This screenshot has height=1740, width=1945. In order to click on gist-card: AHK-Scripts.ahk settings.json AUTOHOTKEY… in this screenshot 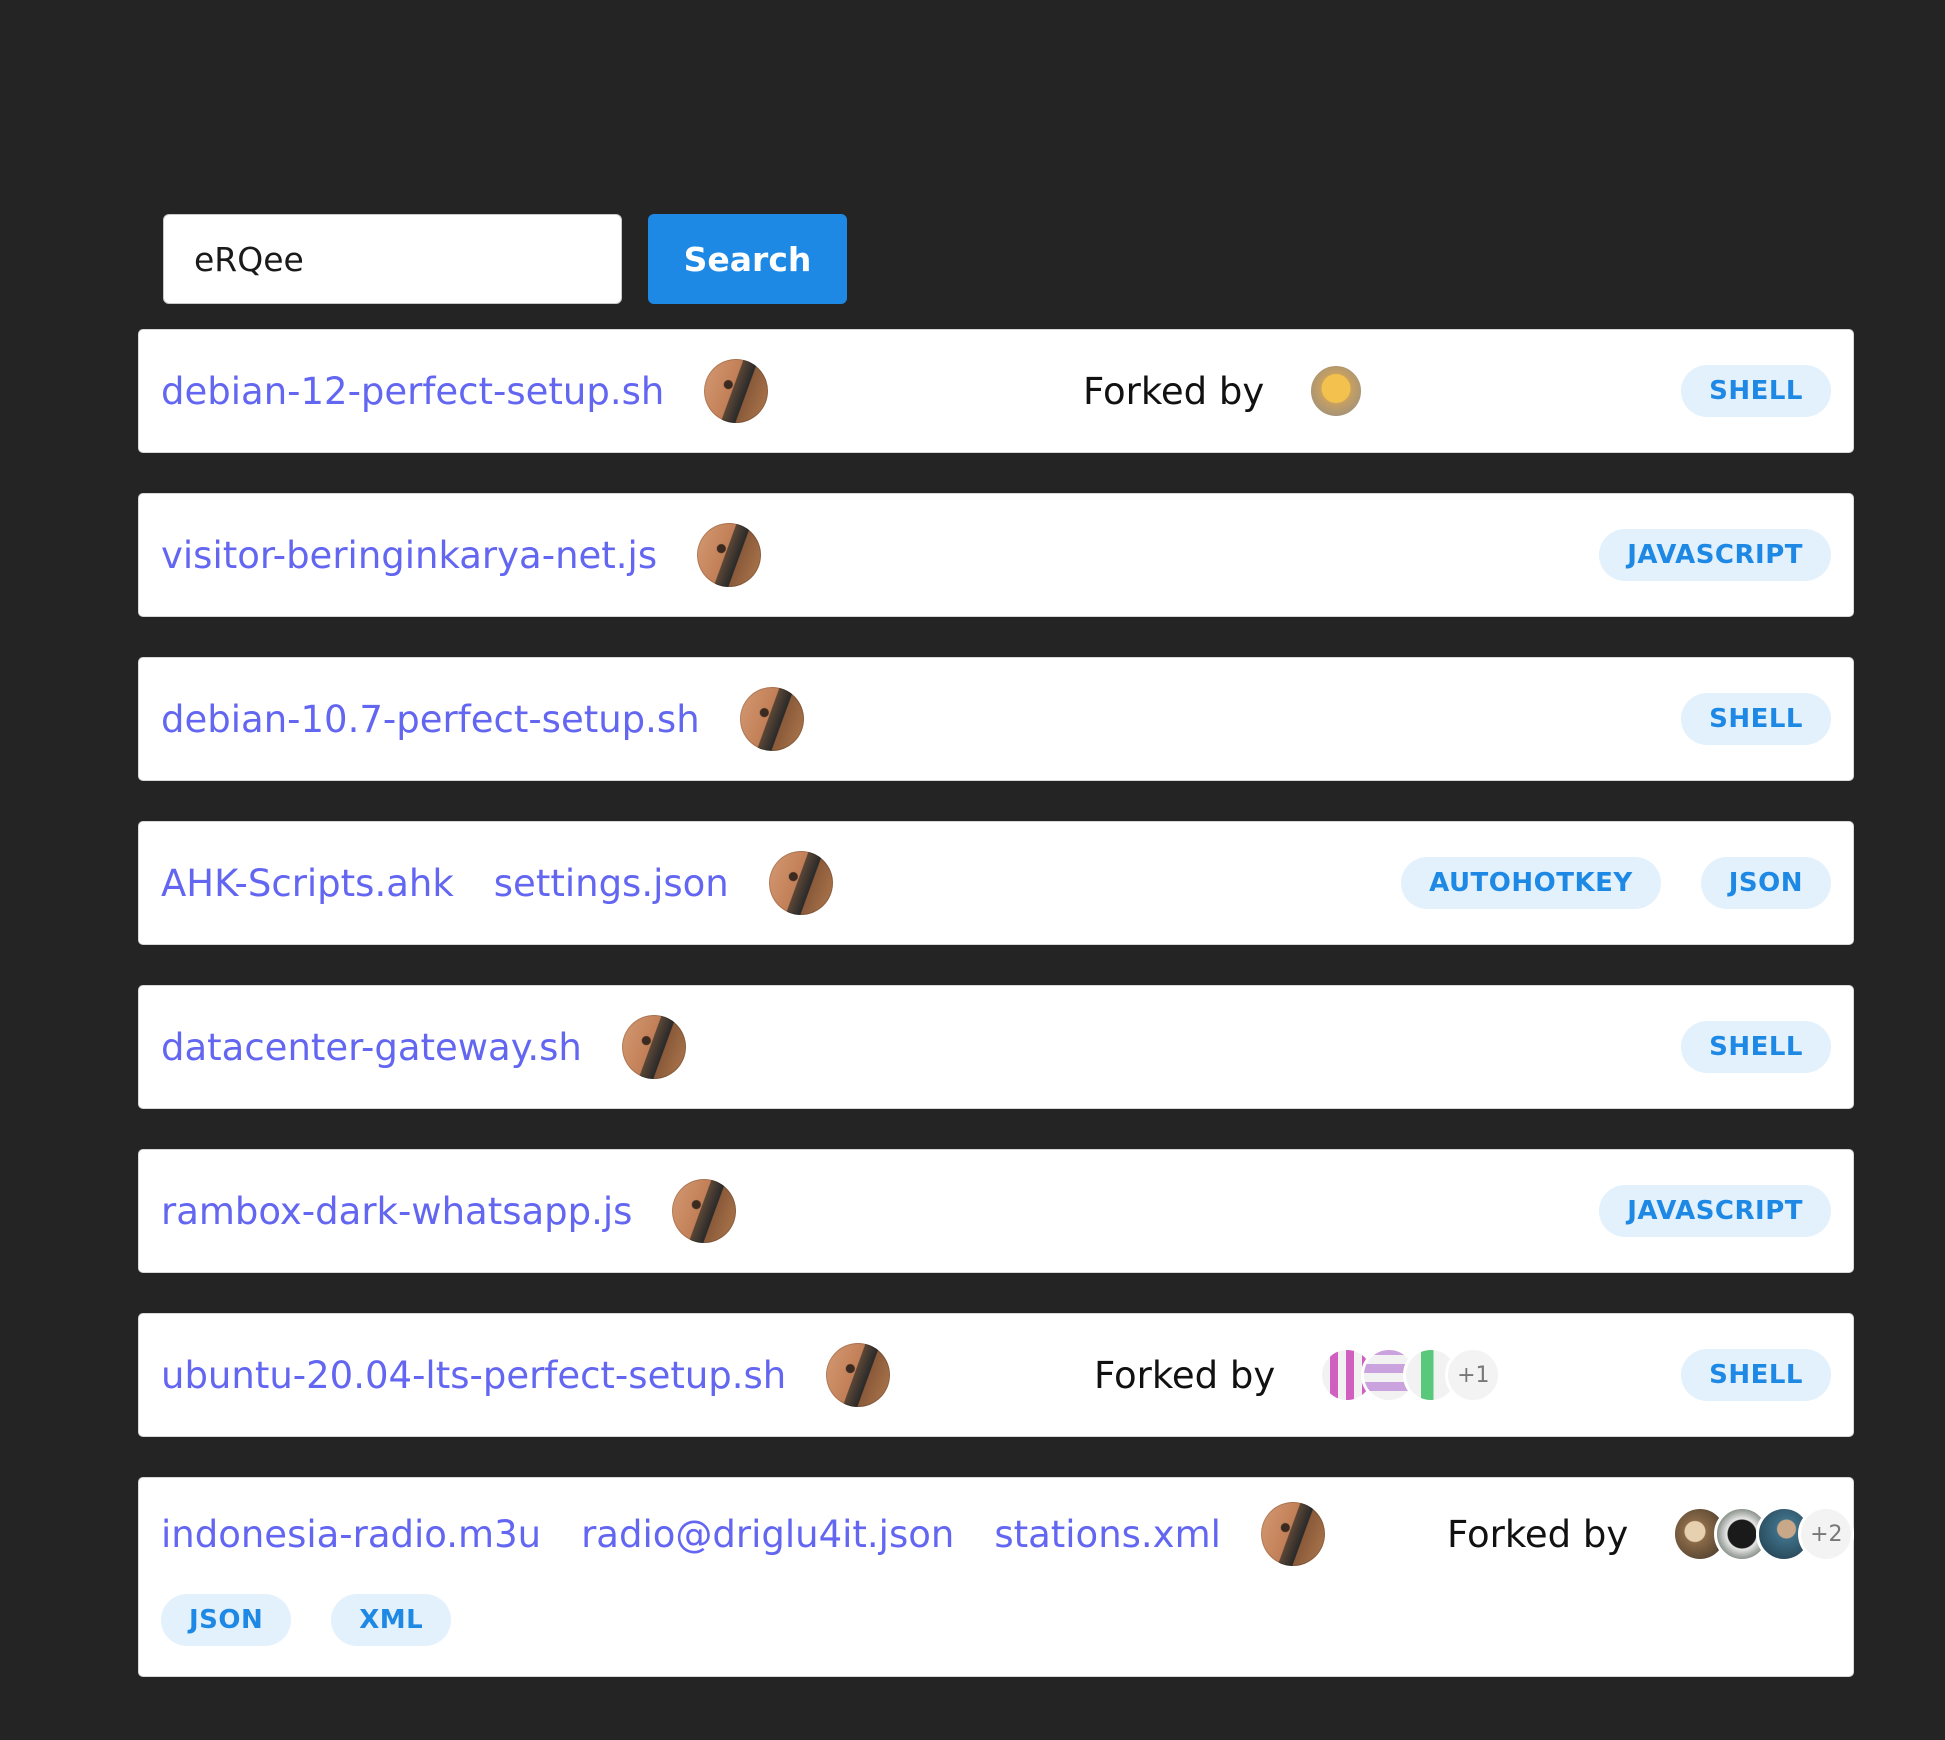, I will do `click(996, 883)`.